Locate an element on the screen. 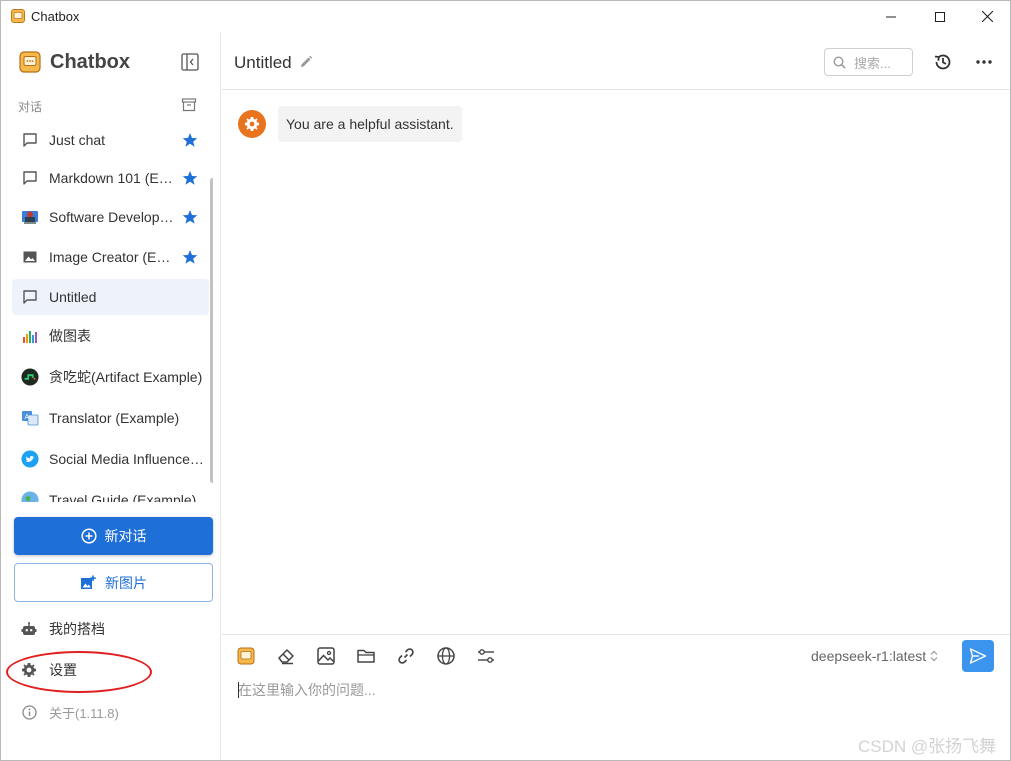 The height and width of the screenshot is (761, 1011). session-label: 做图表 is located at coordinates (70, 336).